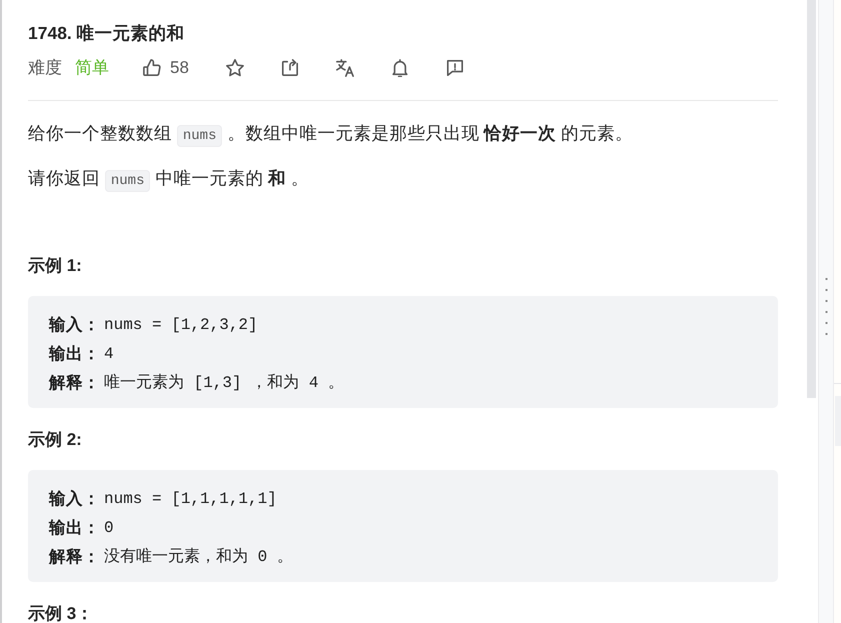 This screenshot has width=841, height=623. I want to click on like-button: 58, so click(166, 68).